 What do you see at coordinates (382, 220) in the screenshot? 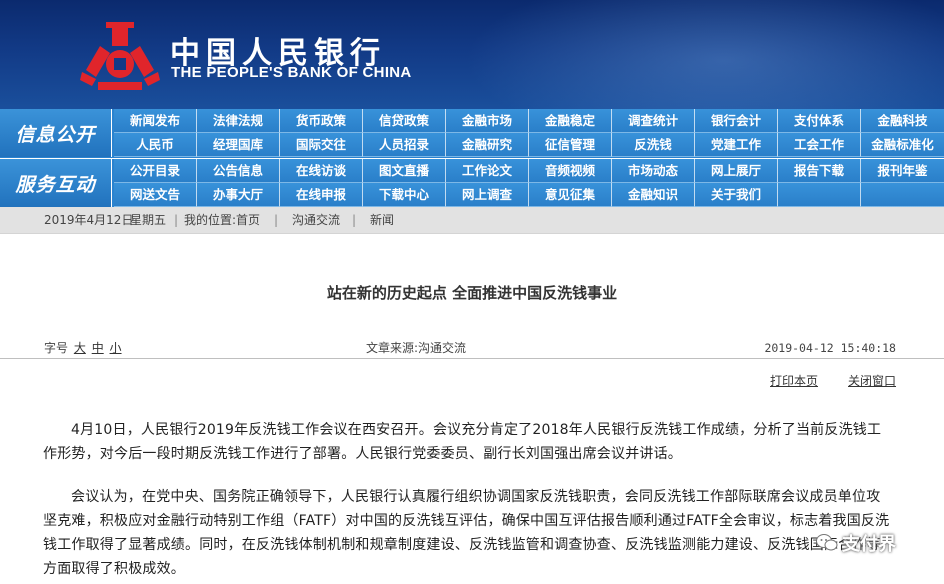
I see `breadcrumb-level3-link: 新闻` at bounding box center [382, 220].